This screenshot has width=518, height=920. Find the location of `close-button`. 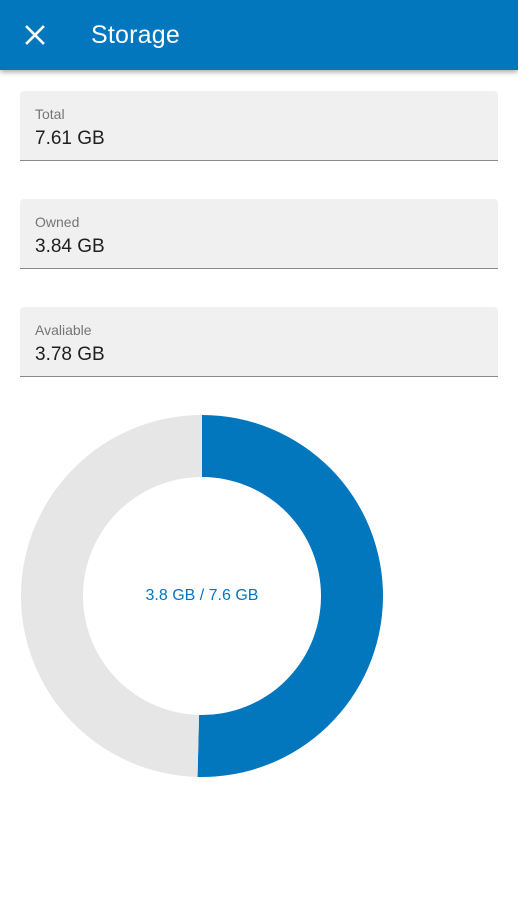

close-button is located at coordinates (35, 35).